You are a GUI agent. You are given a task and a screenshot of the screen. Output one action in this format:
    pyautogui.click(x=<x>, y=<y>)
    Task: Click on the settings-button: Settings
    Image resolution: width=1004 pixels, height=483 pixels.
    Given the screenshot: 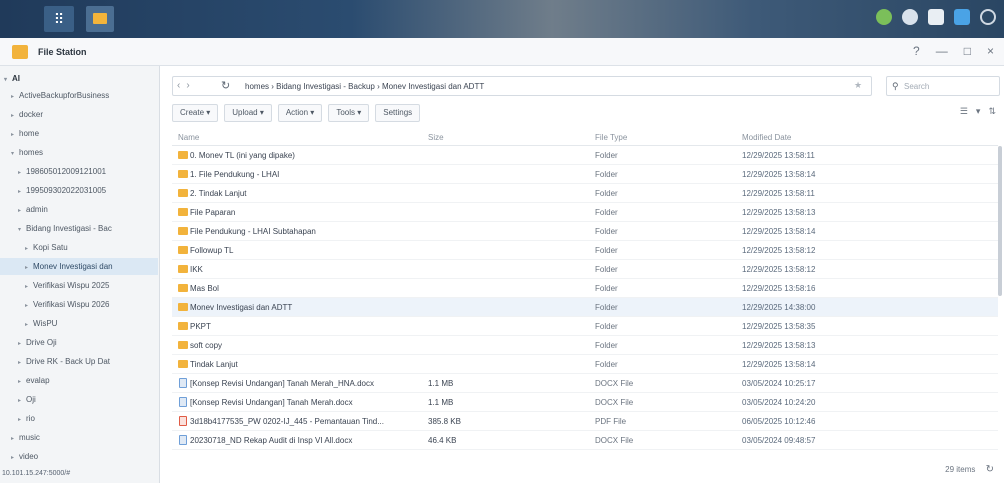 What is the action you would take?
    pyautogui.click(x=398, y=113)
    